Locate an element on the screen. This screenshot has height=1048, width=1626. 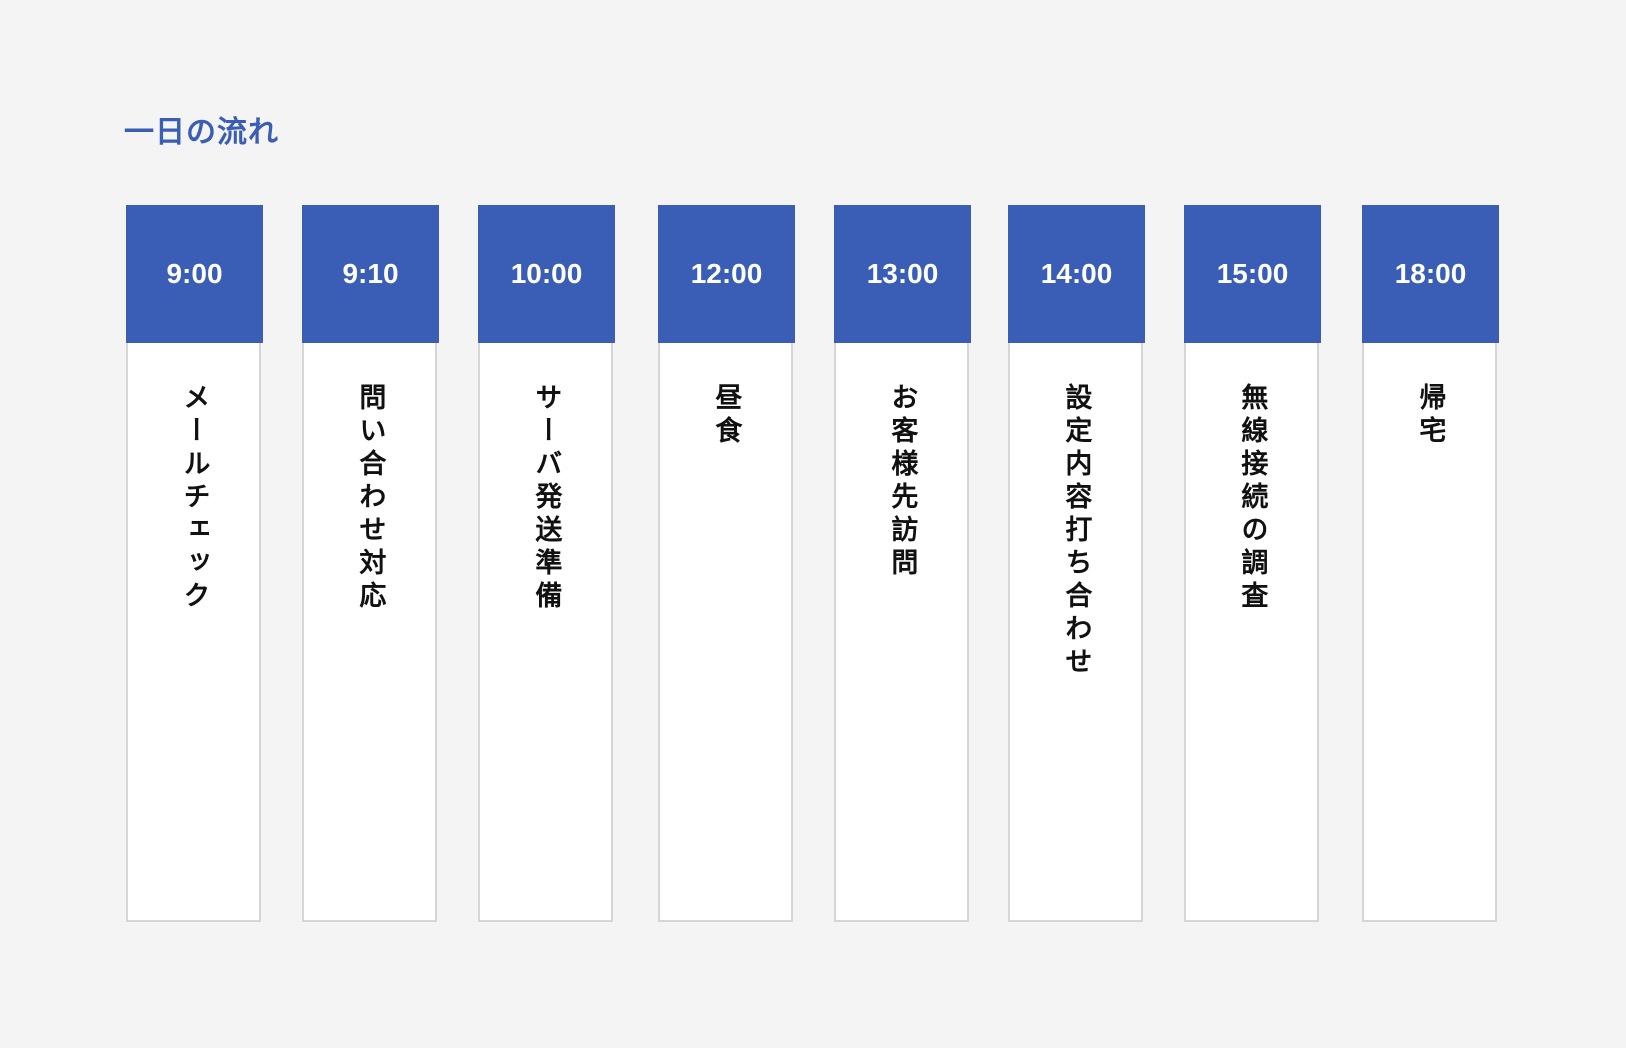
schedule-card-2: 10:00 サーバ発送準備 is located at coordinates (546, 563).